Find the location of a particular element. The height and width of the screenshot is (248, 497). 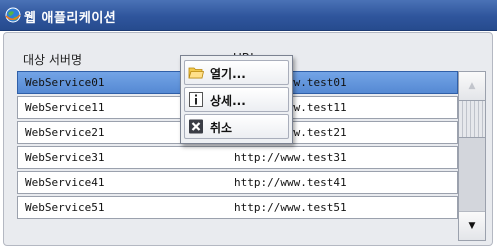

cancel-menu-item: 취소 is located at coordinates (236, 126).